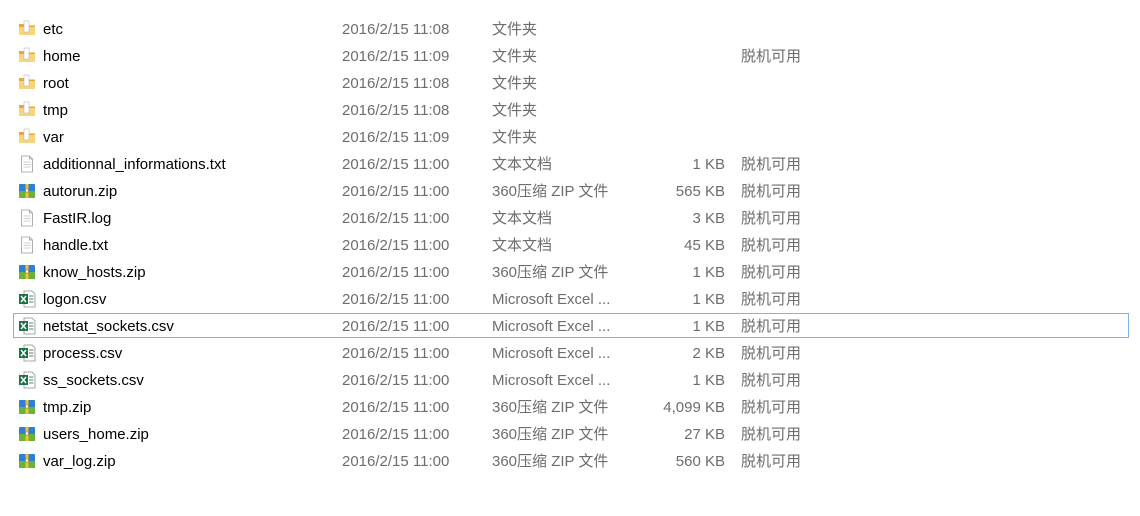  I want to click on file-name: users_home.zip, so click(96, 434).